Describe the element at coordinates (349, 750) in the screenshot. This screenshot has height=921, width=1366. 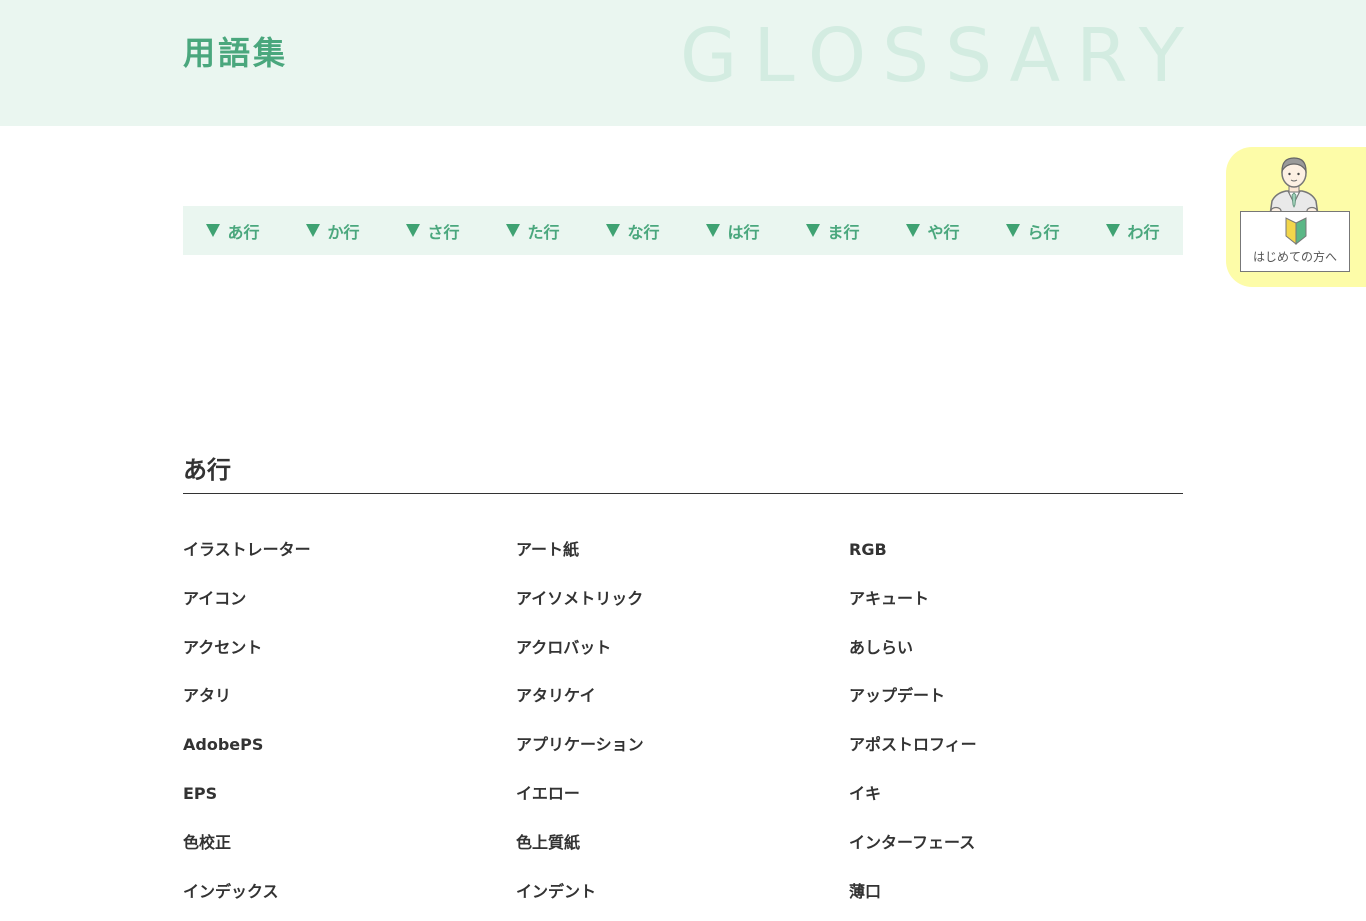
I see `term-link: AdobePS` at that location.